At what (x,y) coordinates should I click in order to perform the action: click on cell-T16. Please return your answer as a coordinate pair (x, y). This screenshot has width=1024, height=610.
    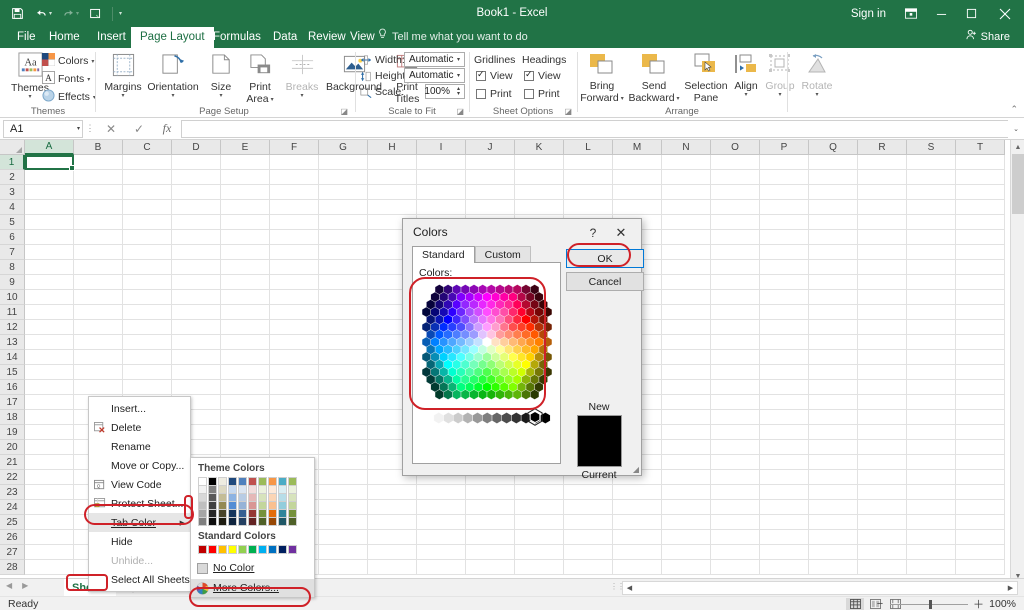
    Looking at the image, I should click on (980, 387).